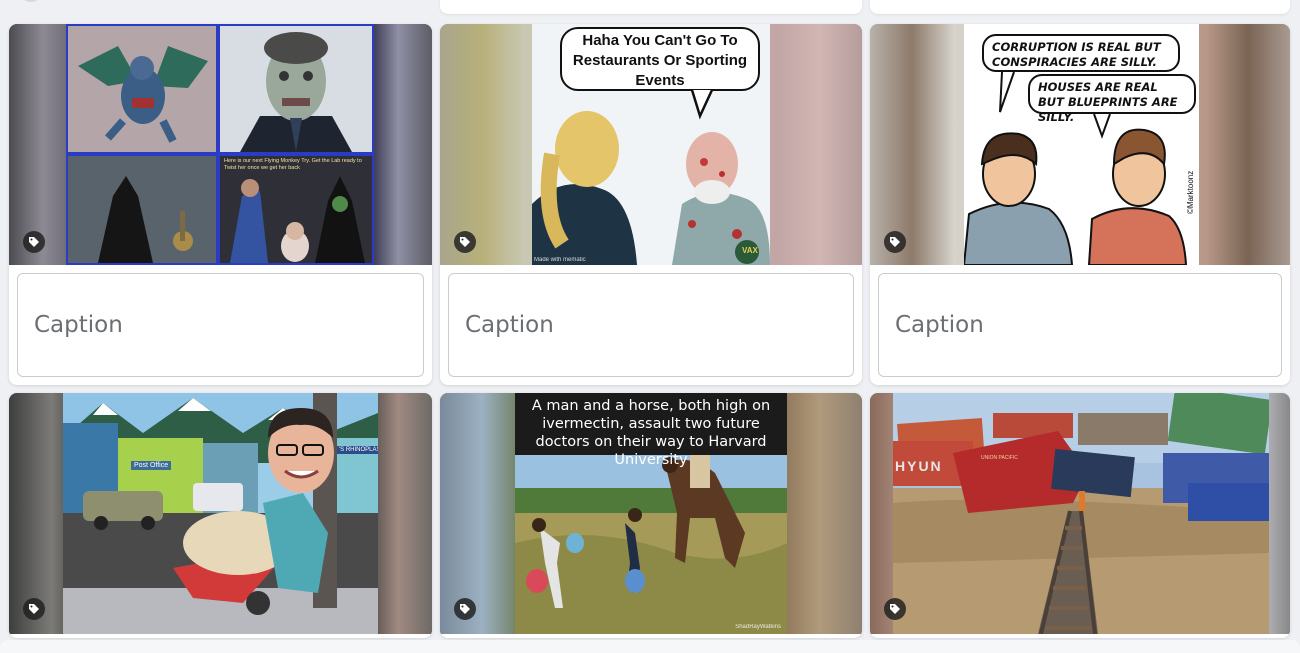  I want to click on meme-card: Post Office 'S RHINOPLASTY, so click(220, 515).